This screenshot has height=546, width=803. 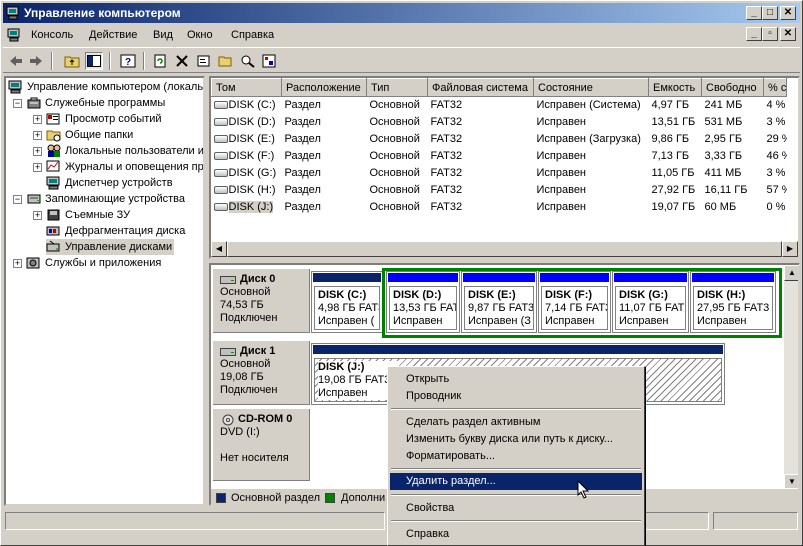 I want to click on menu-action: Действие, so click(x=113, y=35).